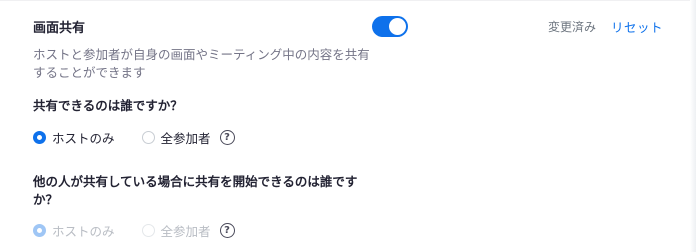 The width and height of the screenshot is (696, 252). What do you see at coordinates (185, 138) in the screenshot?
I see `radio-all-participants-label: 全参加者` at bounding box center [185, 138].